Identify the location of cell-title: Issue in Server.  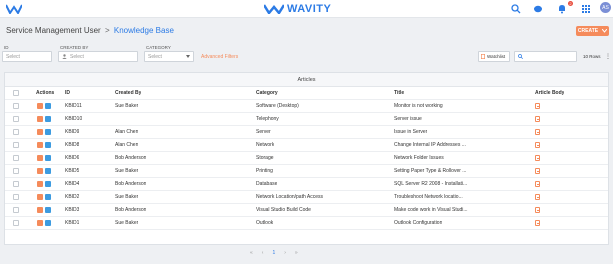
(410, 132).